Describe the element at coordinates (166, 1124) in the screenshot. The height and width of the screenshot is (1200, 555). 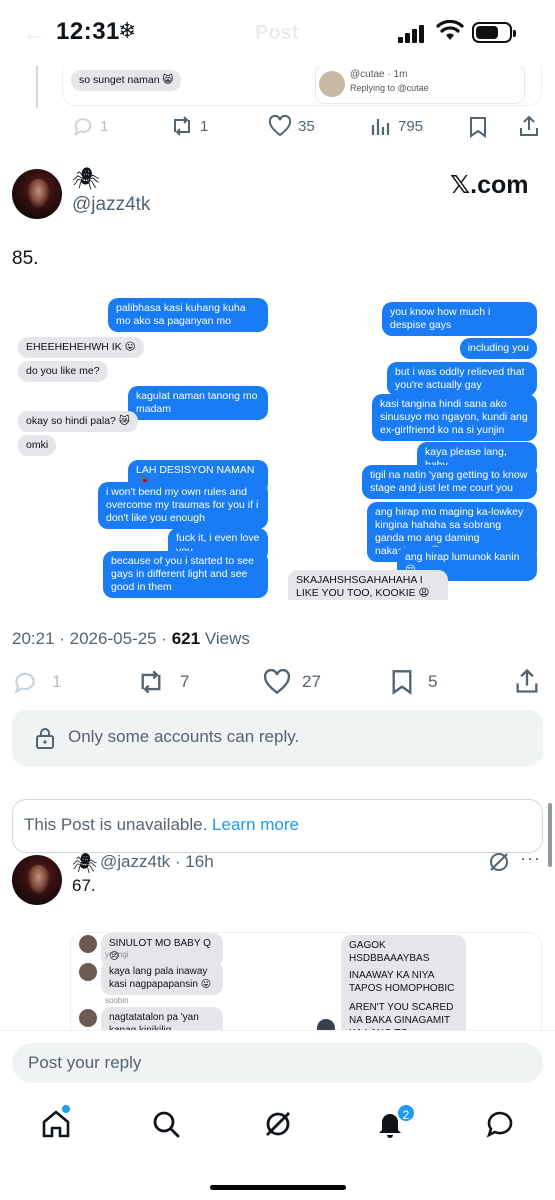
I see `search-icon` at that location.